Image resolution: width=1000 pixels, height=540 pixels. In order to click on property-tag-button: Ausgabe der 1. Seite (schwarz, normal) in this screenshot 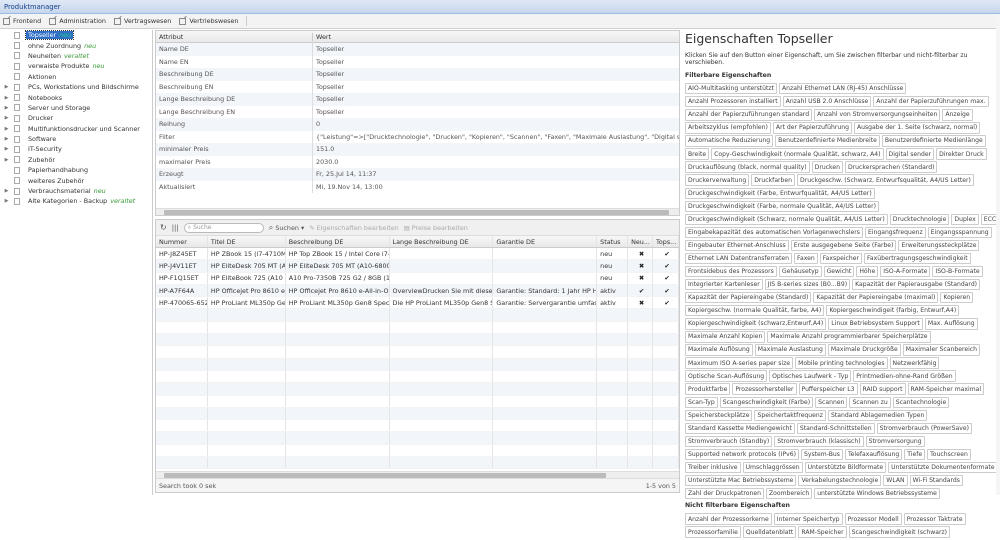, I will do `click(917, 128)`.